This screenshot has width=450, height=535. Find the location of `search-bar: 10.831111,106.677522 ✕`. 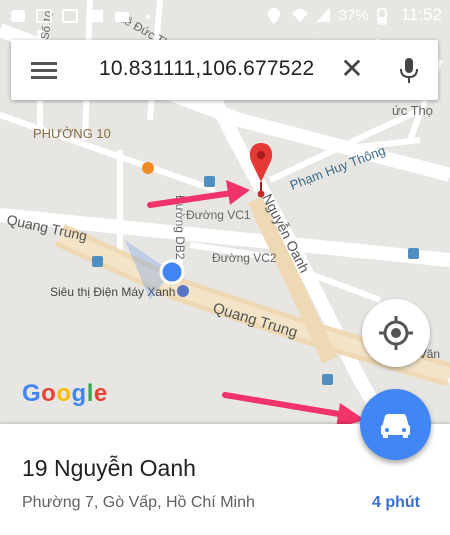

search-bar: 10.831111,106.677522 ✕ is located at coordinates (224, 70).